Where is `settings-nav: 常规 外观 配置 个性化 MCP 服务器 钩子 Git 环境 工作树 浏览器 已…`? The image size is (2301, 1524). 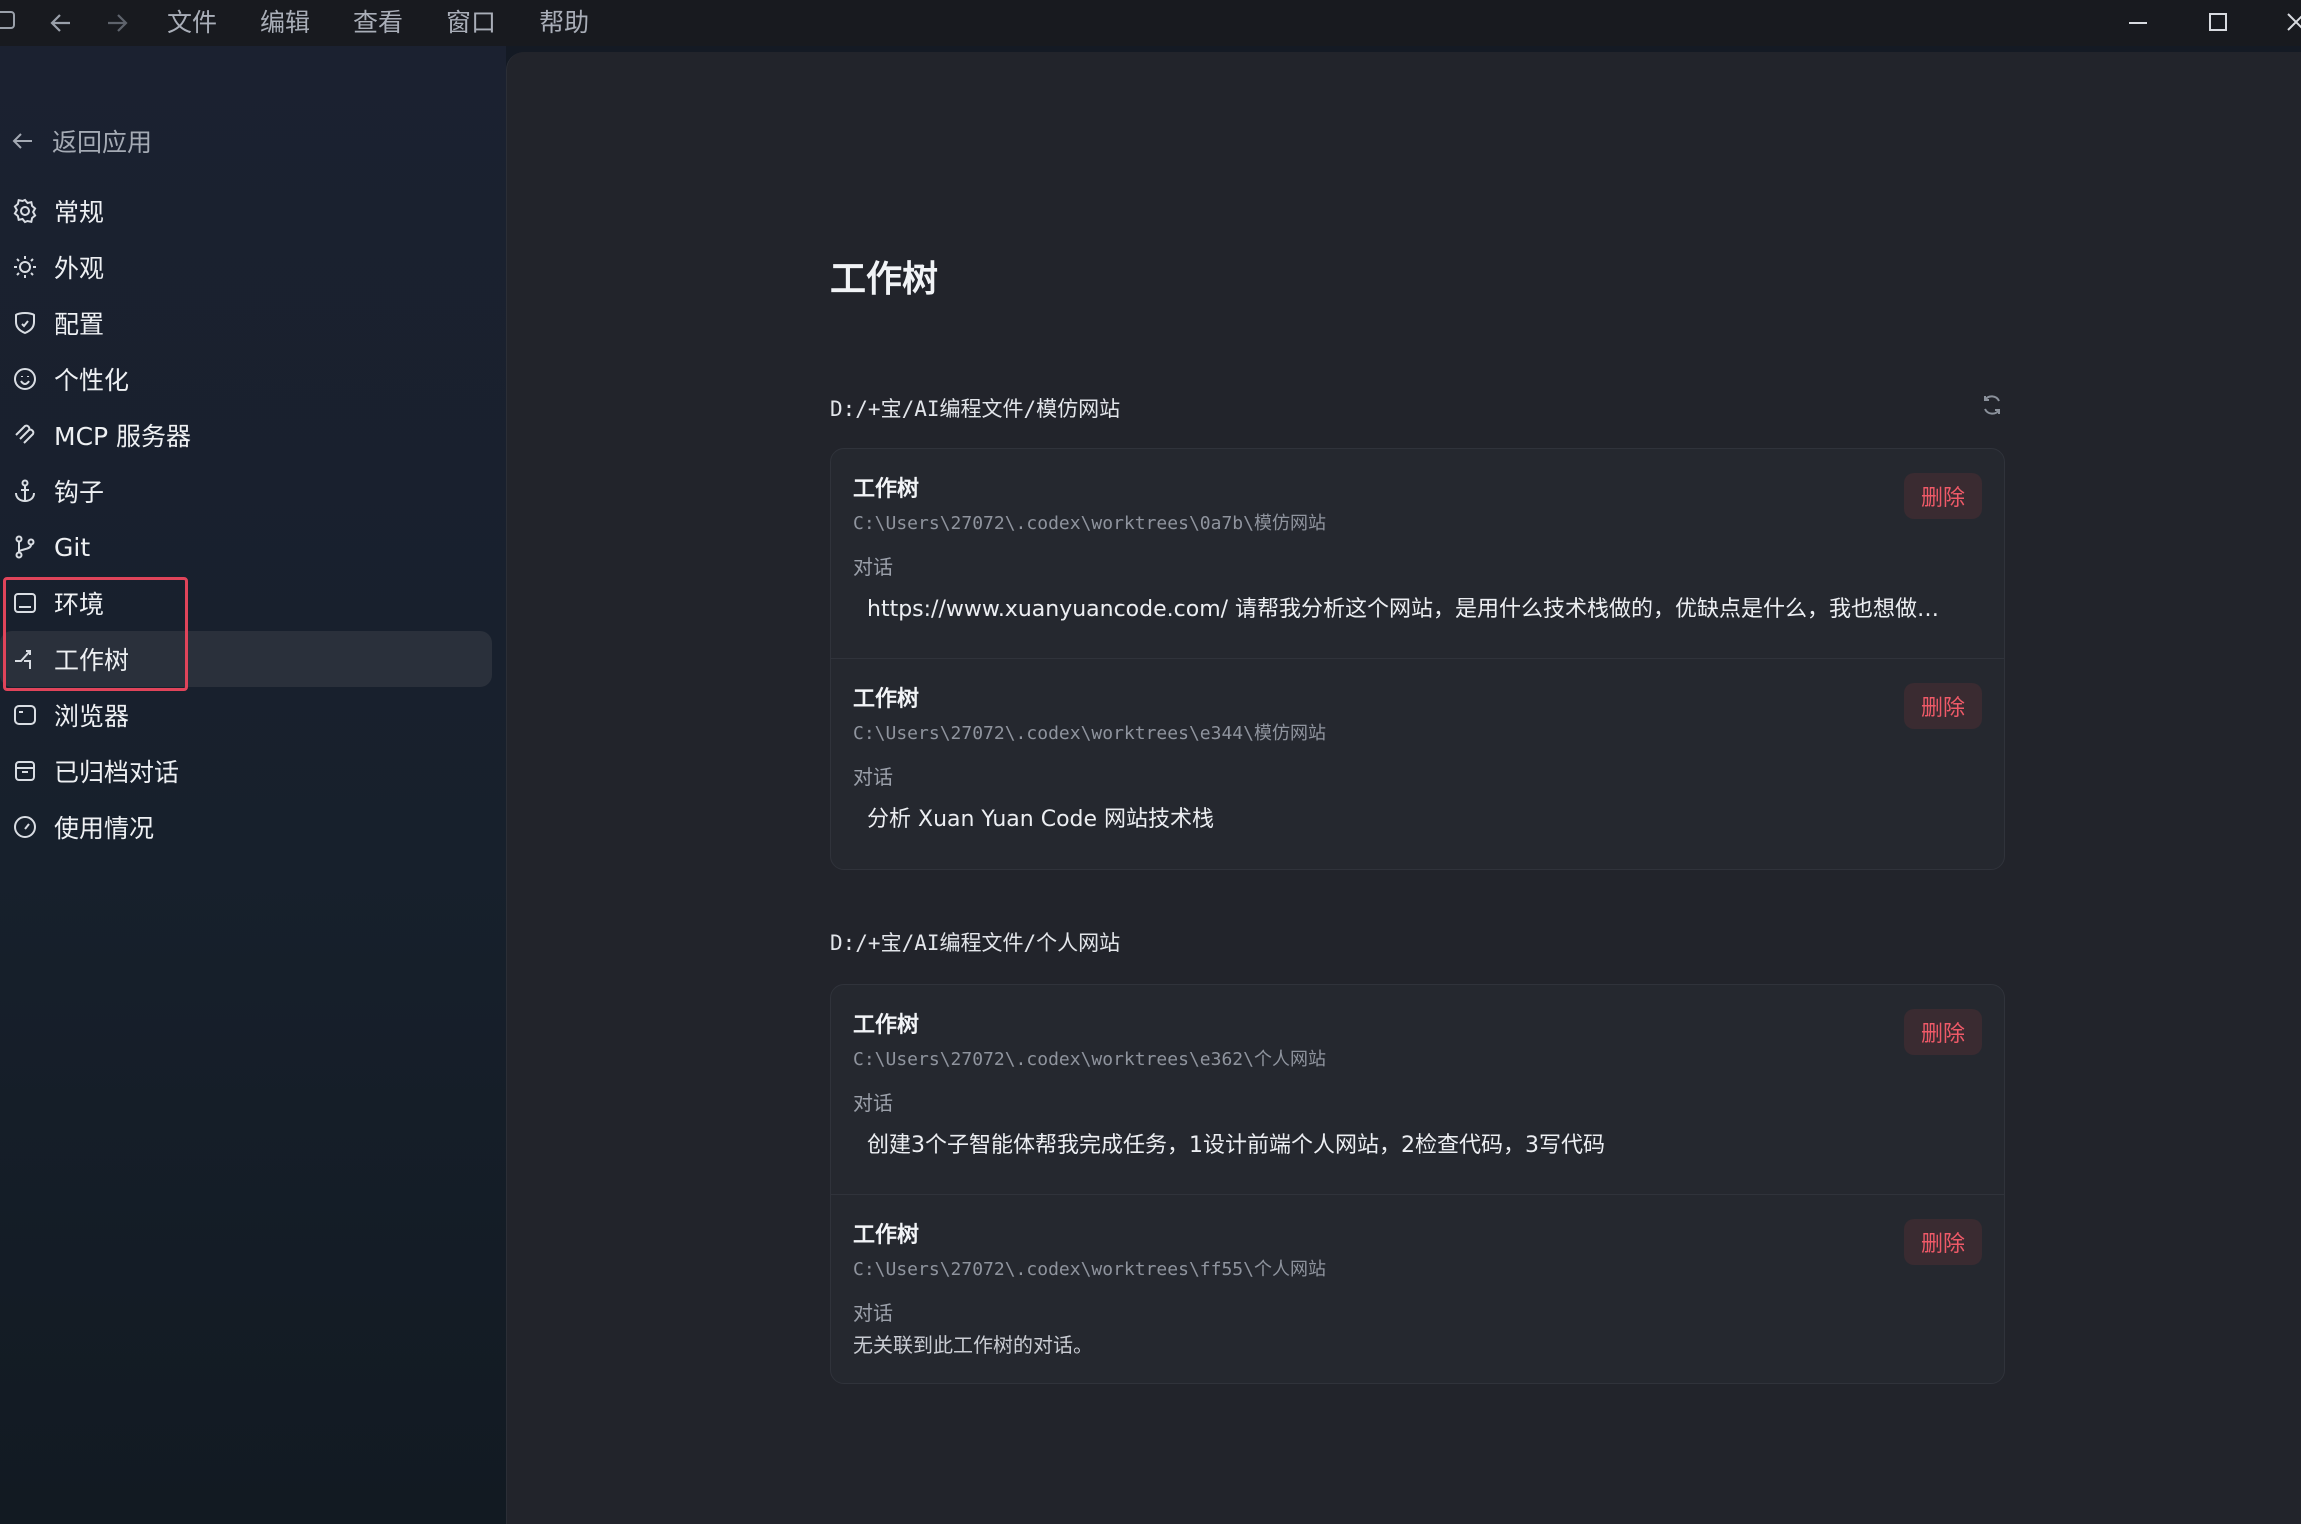 settings-nav: 常规 外观 配置 个性化 MCP 服务器 钩子 Git 环境 工作树 浏览器 已… is located at coordinates (253, 519).